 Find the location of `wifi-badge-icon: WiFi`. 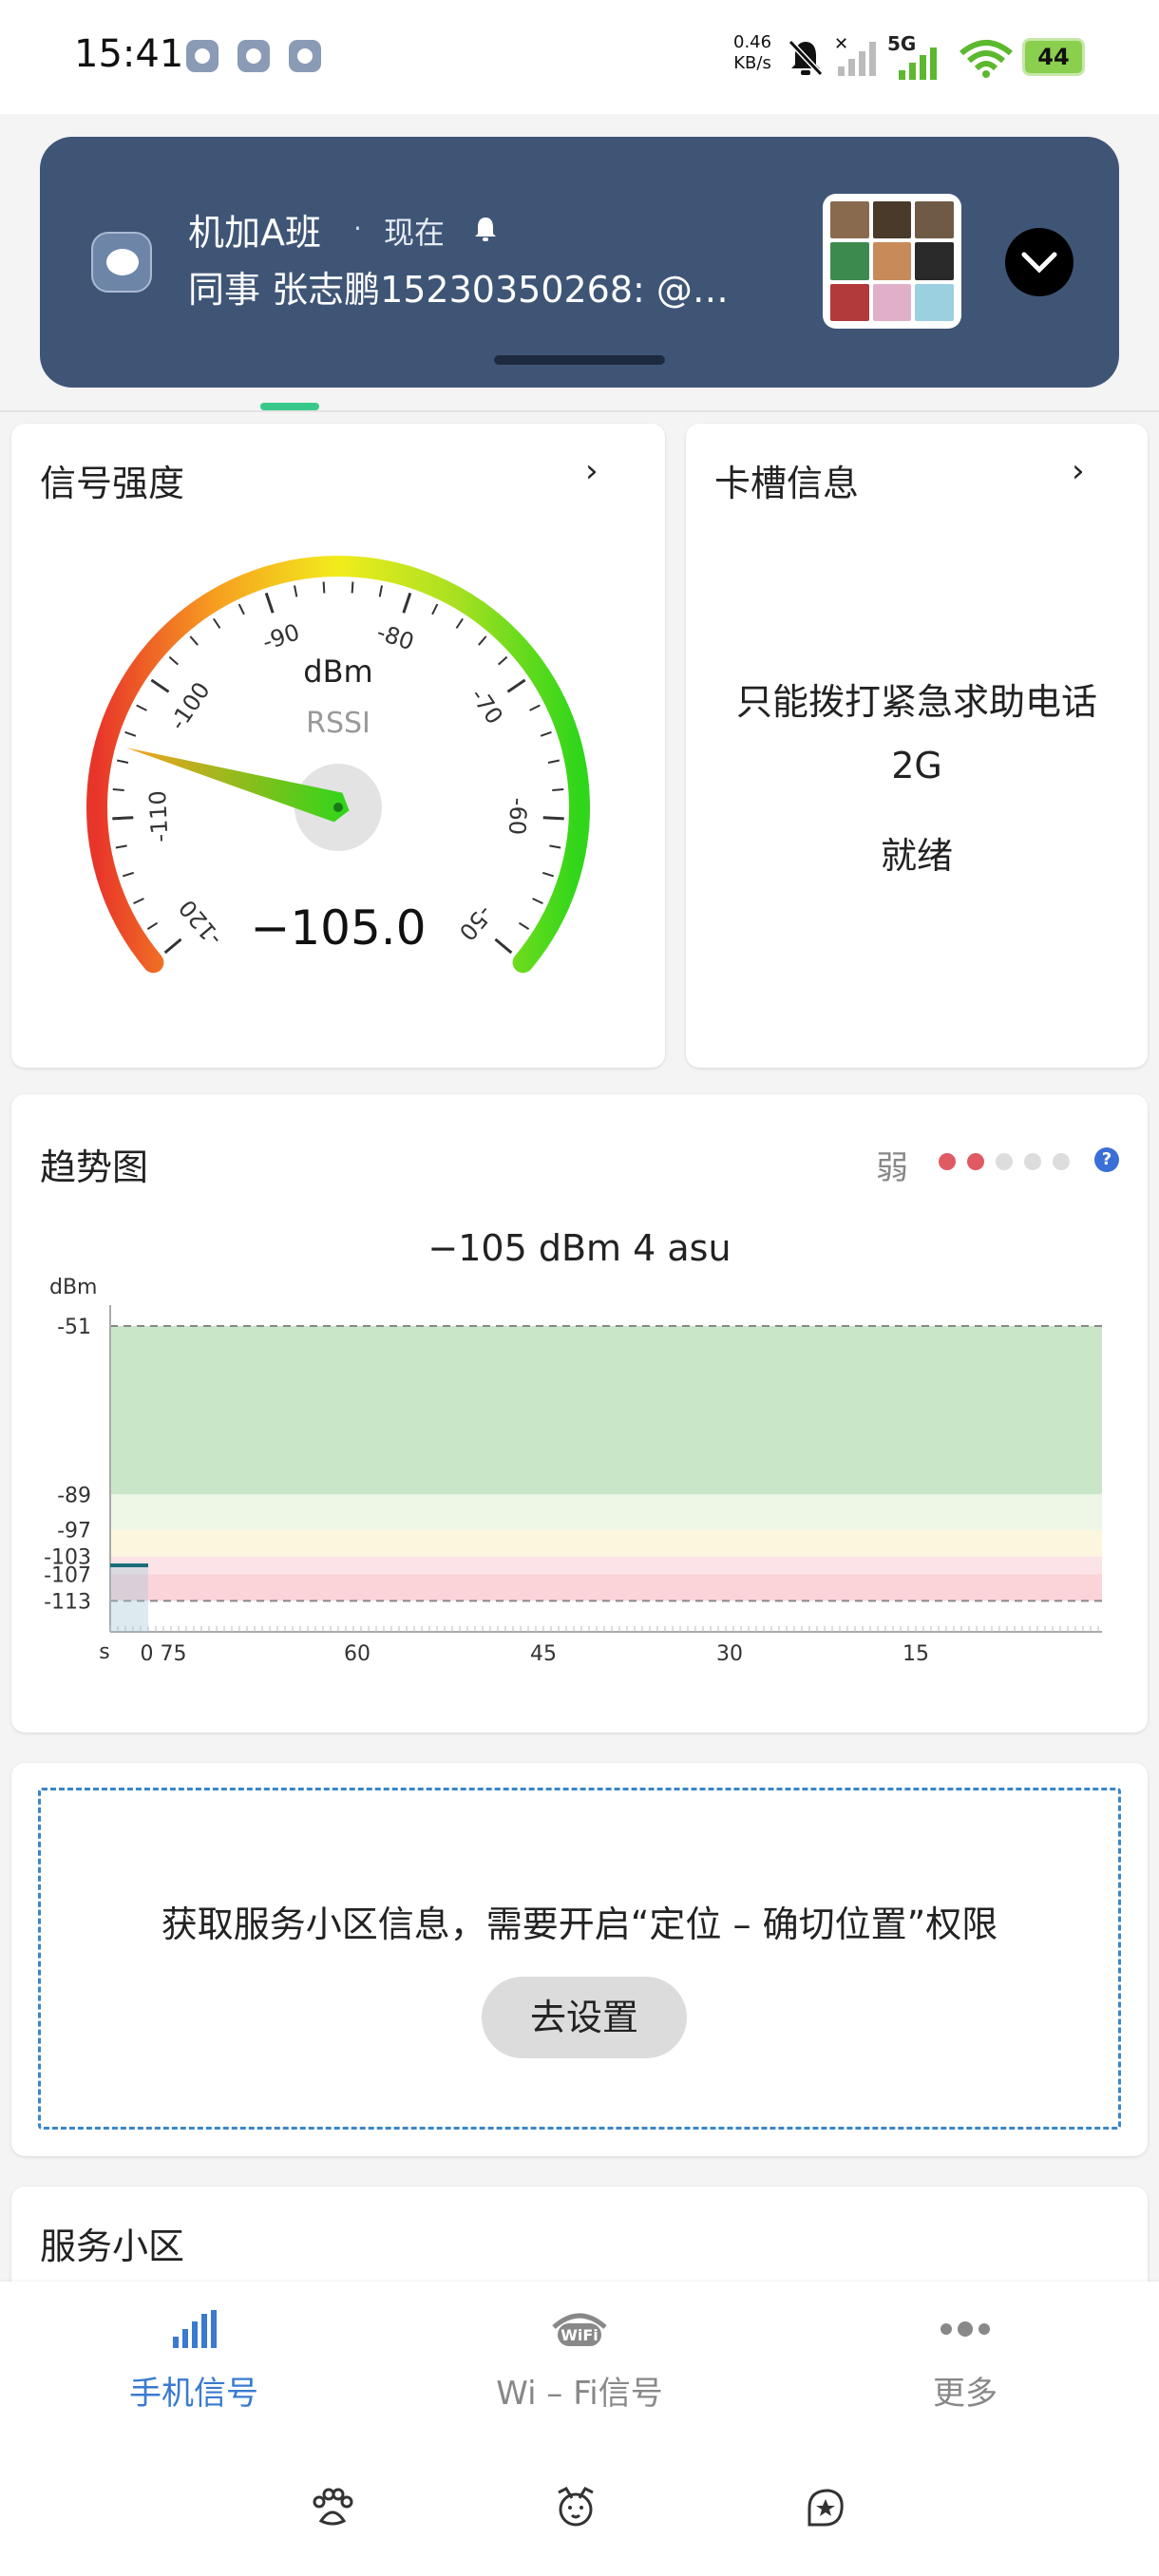

wifi-badge-icon: WiFi is located at coordinates (579, 2329).